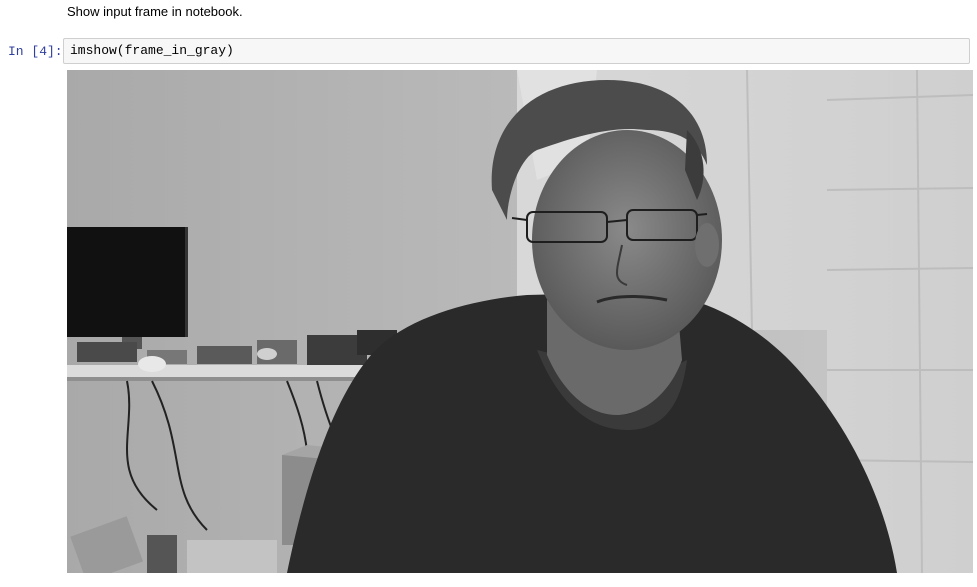  Describe the element at coordinates (155, 11) in the screenshot. I see `markdown-cell-text: Show input frame in notebook.` at that location.